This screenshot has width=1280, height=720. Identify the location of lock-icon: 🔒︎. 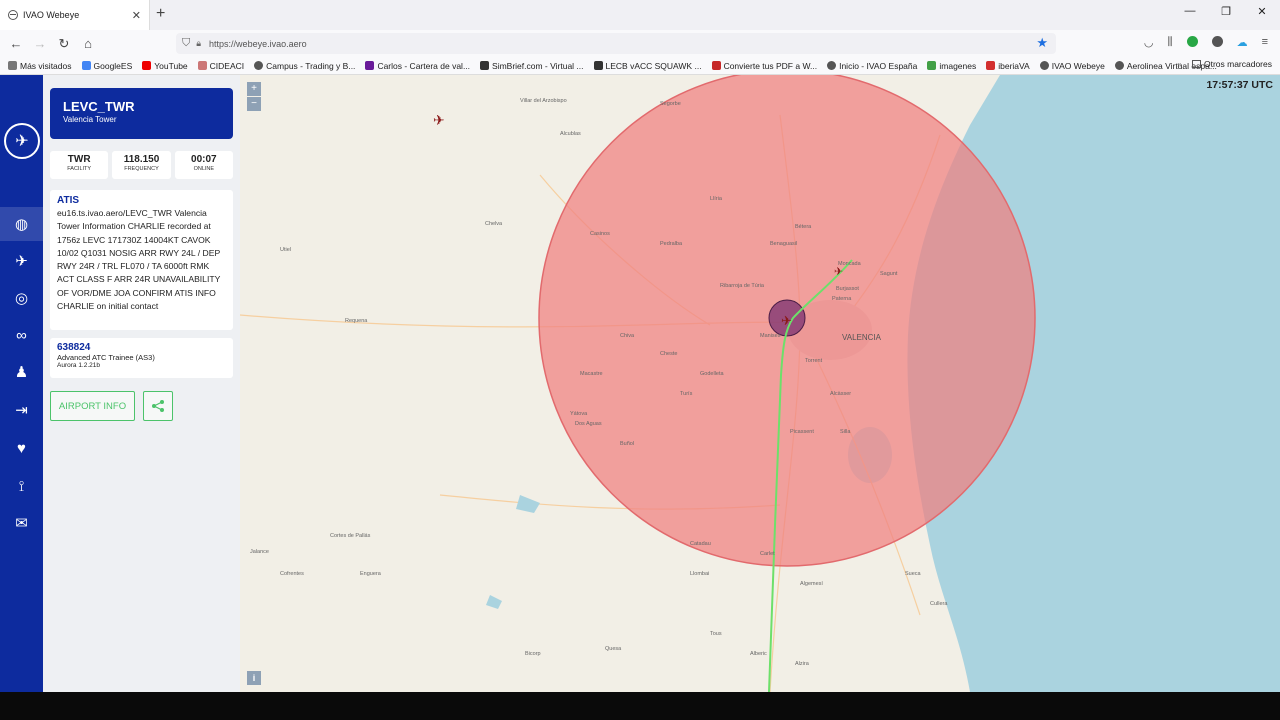
(198, 43).